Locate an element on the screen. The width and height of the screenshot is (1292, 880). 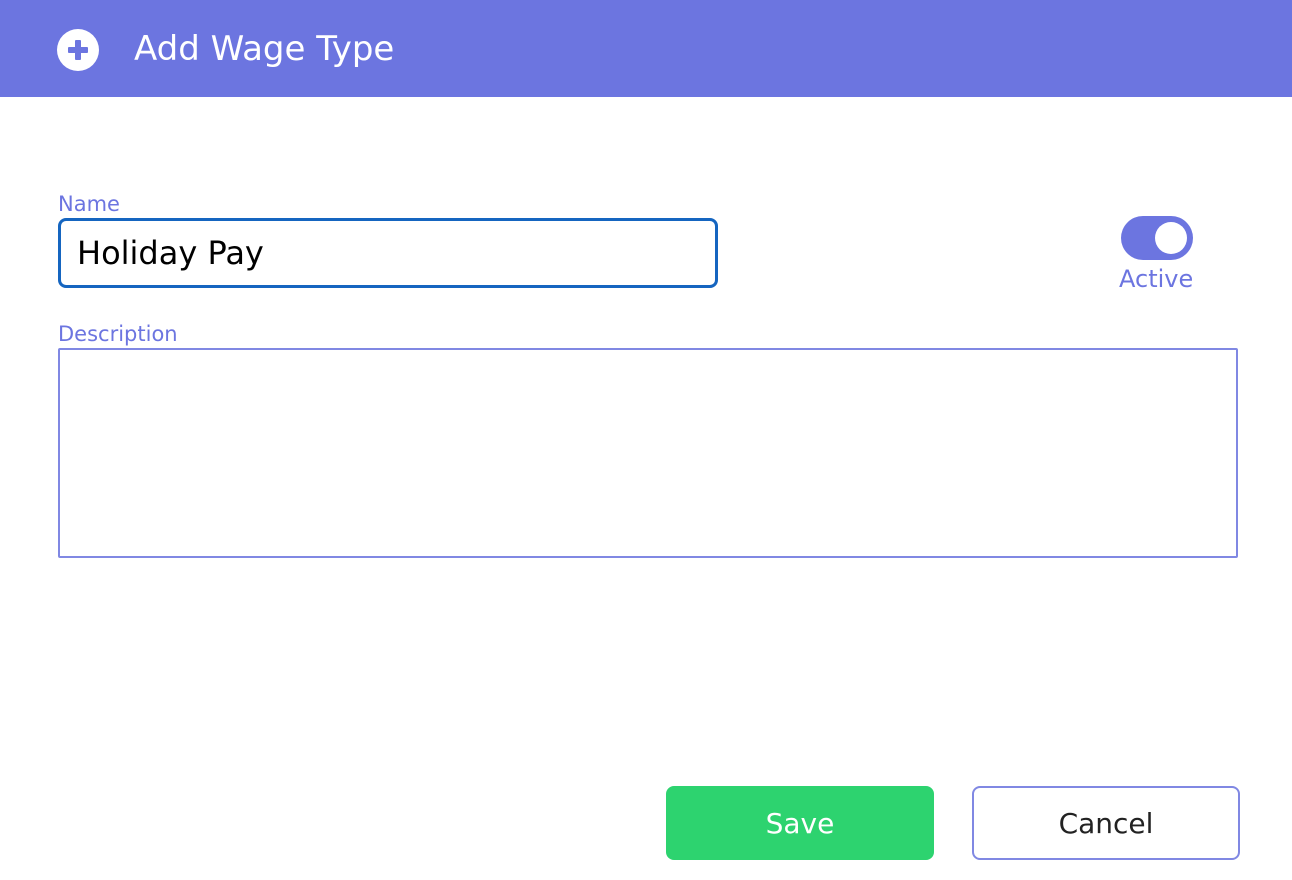
dialog-header: Add Wage Type is located at coordinates (646, 48).